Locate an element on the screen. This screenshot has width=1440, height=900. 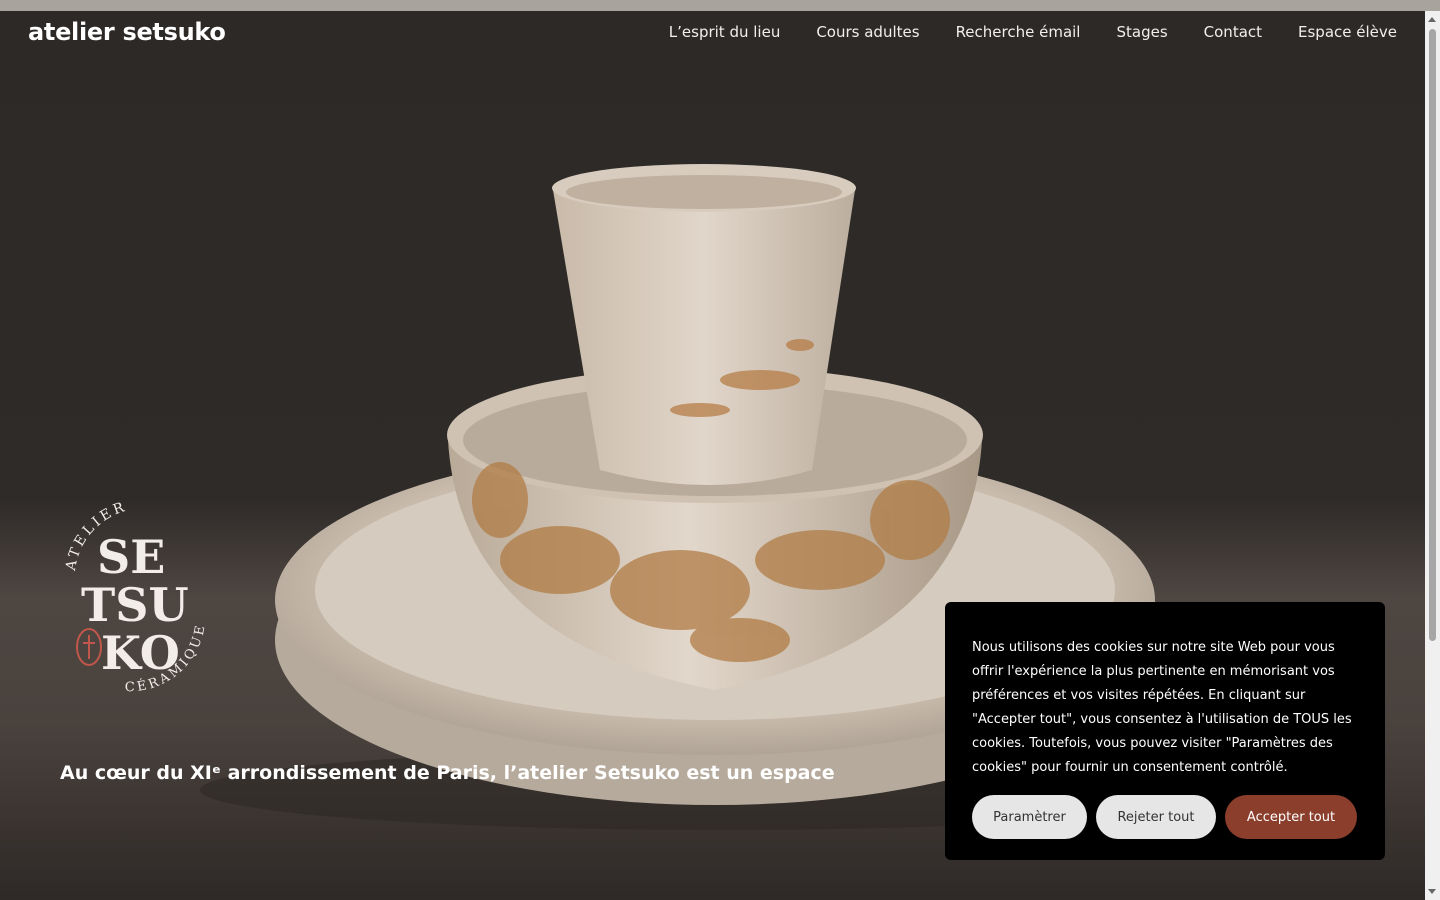
nav-link-recherche-email: Recherche émail is located at coordinates (1018, 32).